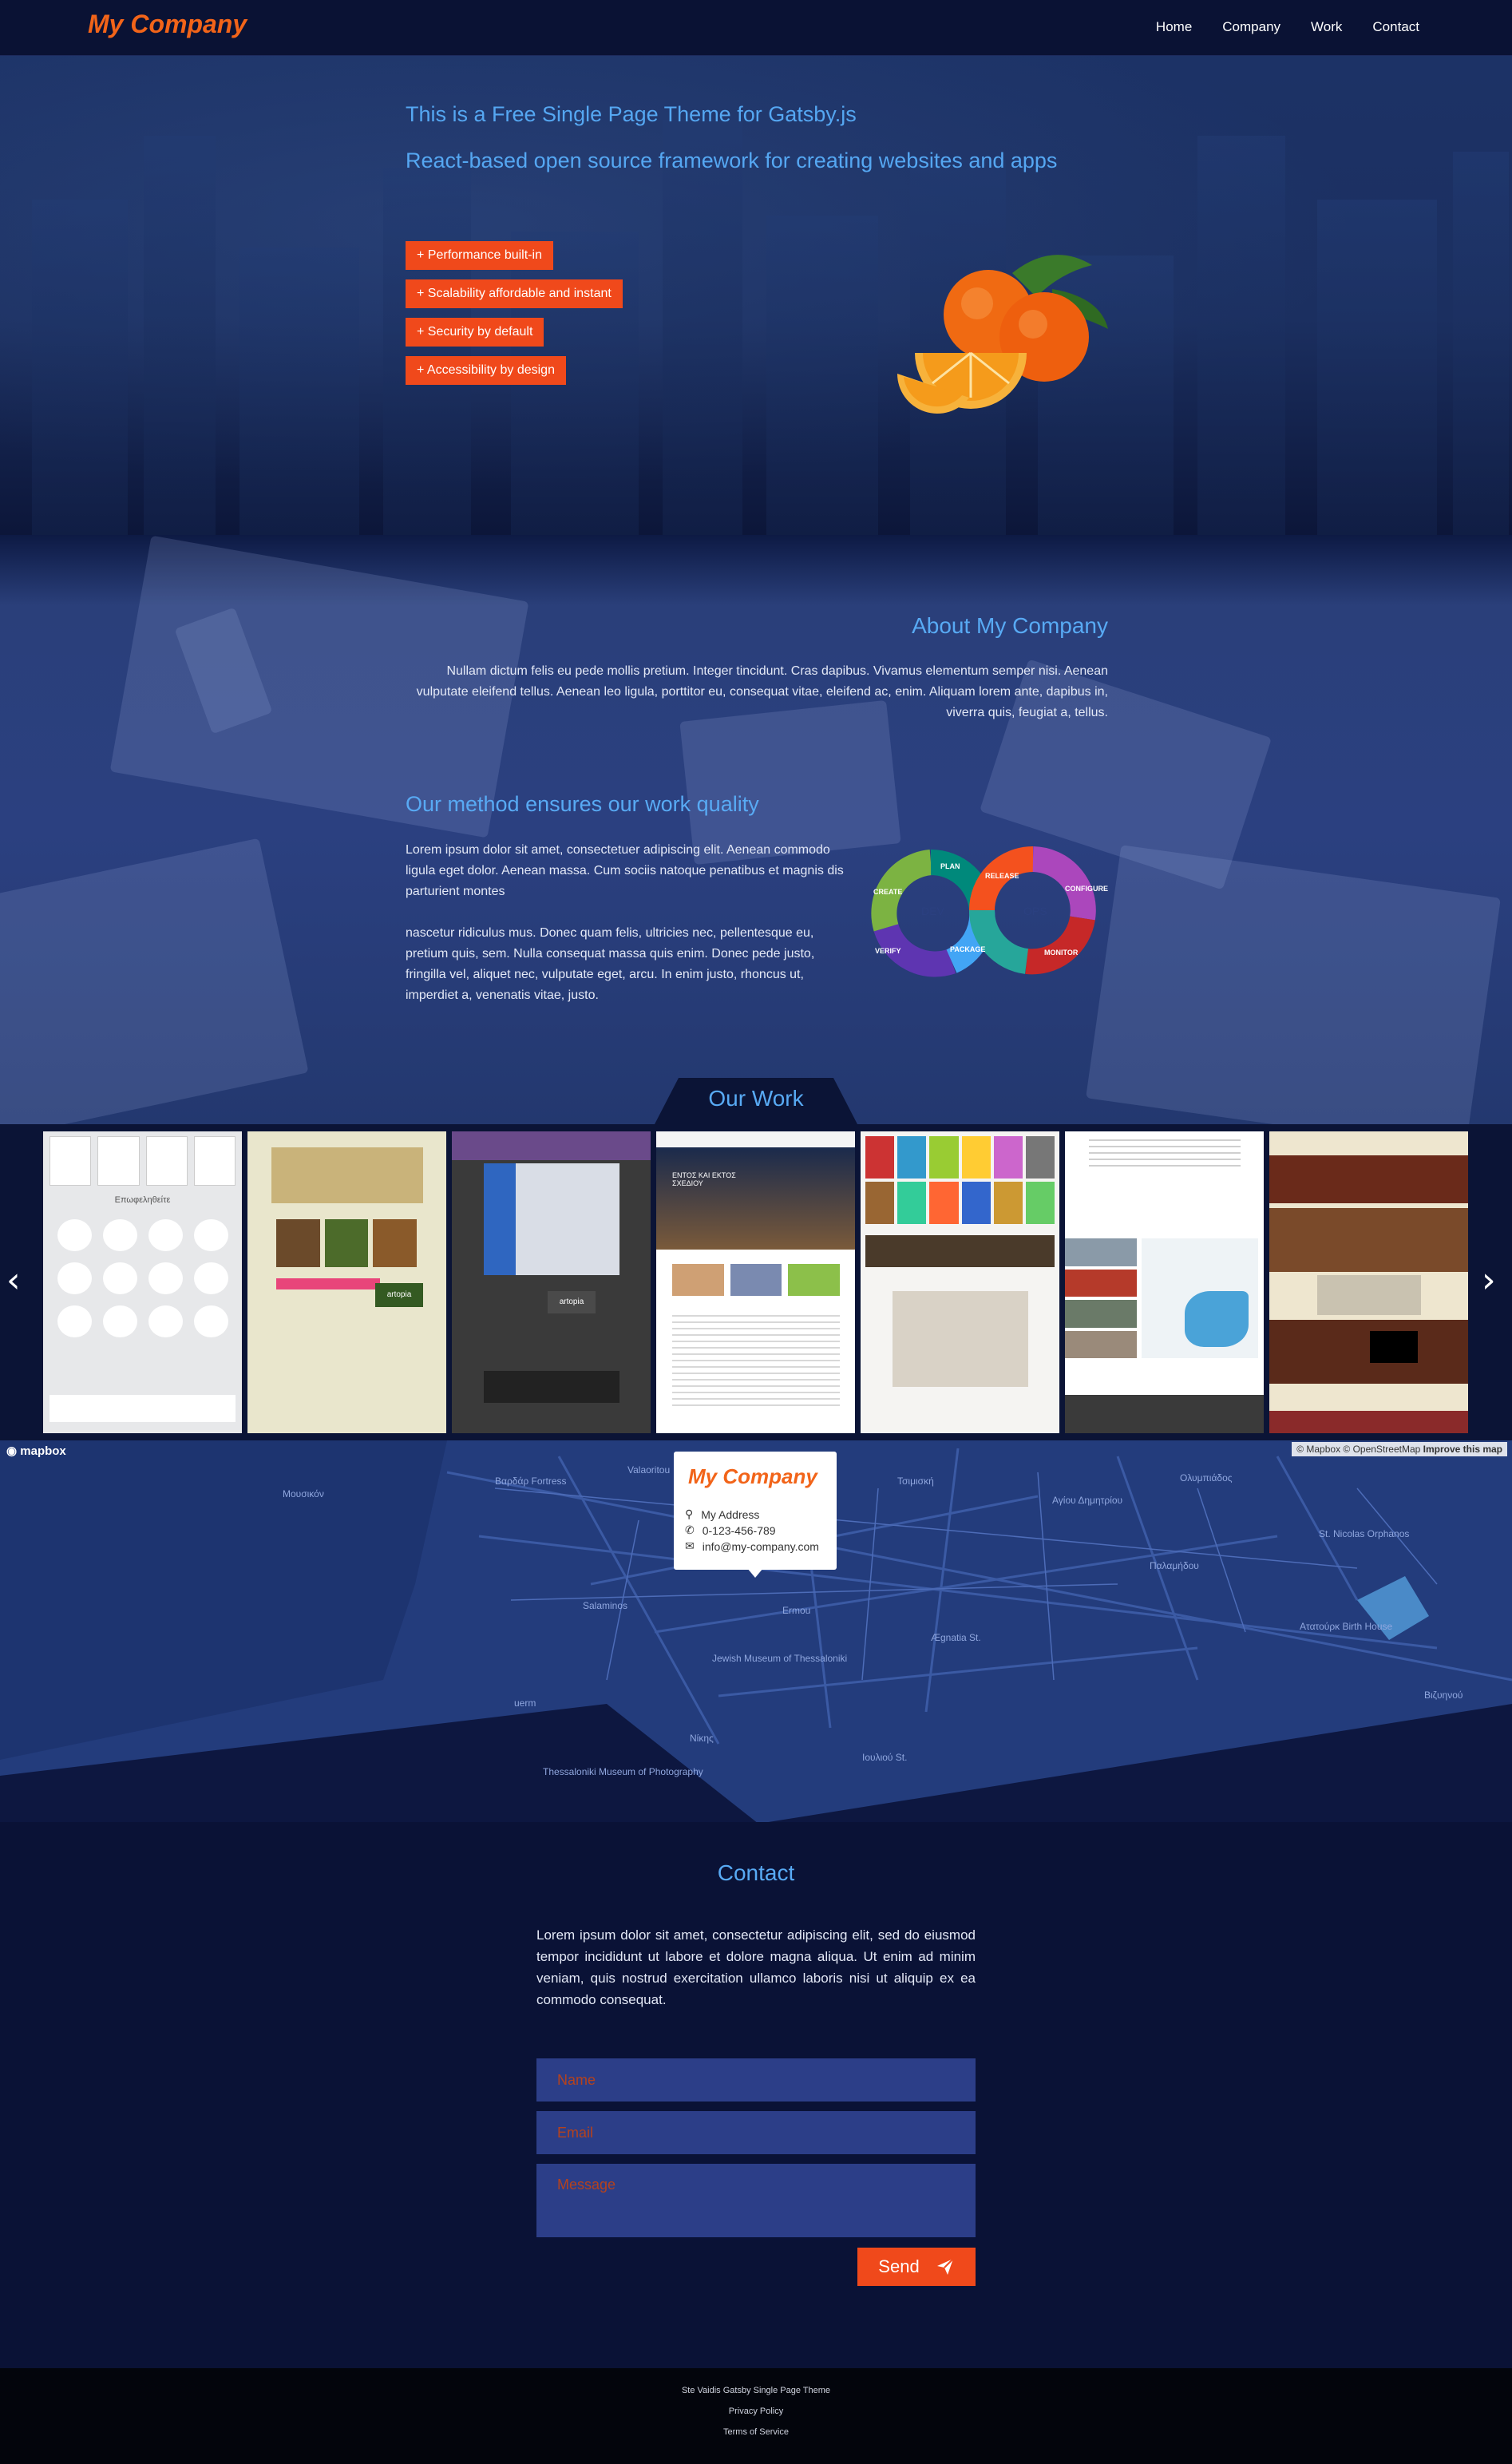  I want to click on carousel-next-button: ›, so click(1489, 1280).